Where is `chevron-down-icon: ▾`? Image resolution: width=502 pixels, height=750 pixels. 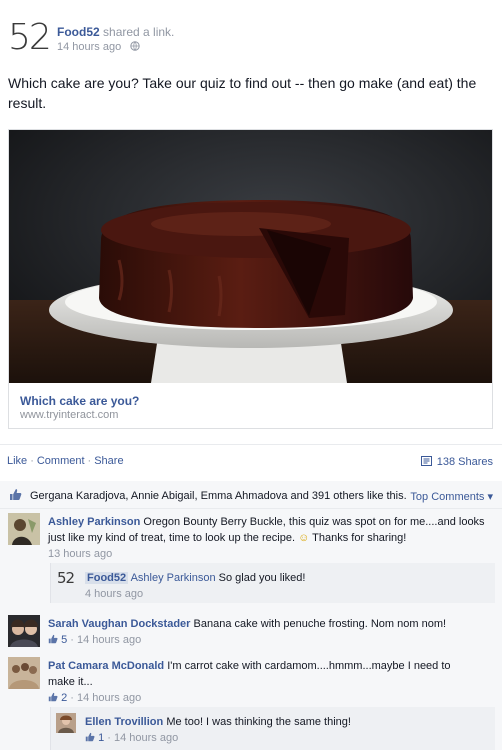 chevron-down-icon: ▾ is located at coordinates (490, 497).